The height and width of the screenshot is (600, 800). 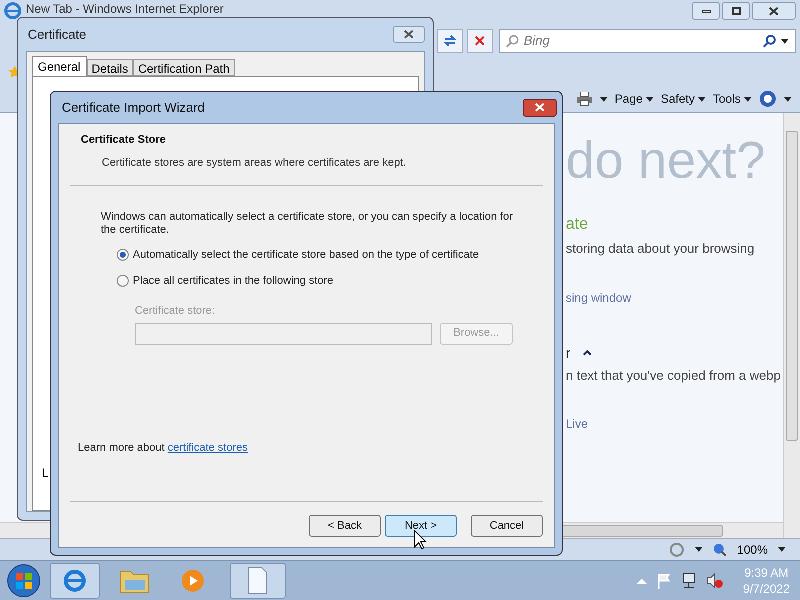 I want to click on wizard-button: < Back, so click(x=345, y=526).